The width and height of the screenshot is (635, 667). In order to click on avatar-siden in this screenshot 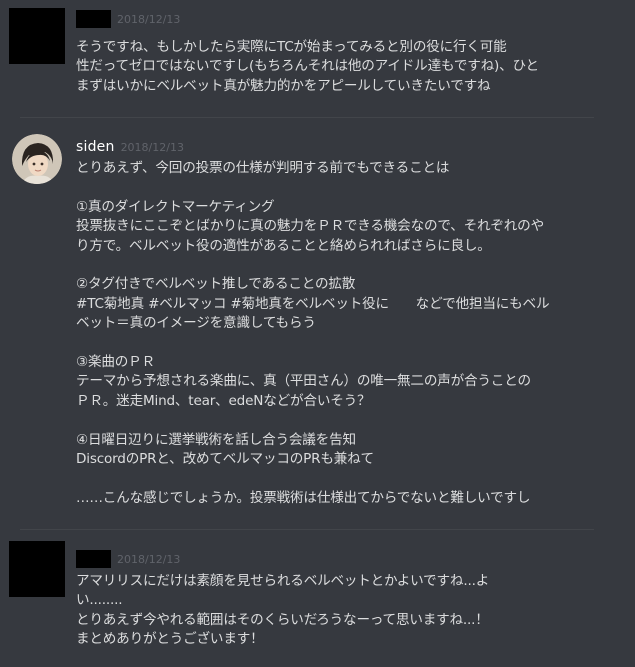, I will do `click(37, 159)`.